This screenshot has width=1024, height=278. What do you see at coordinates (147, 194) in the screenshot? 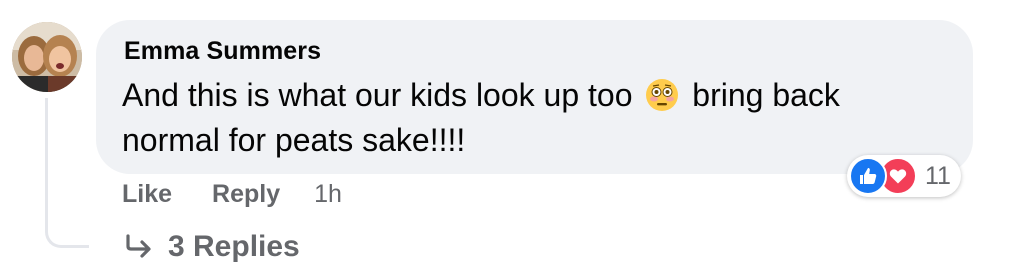
I see `like-button: Like` at bounding box center [147, 194].